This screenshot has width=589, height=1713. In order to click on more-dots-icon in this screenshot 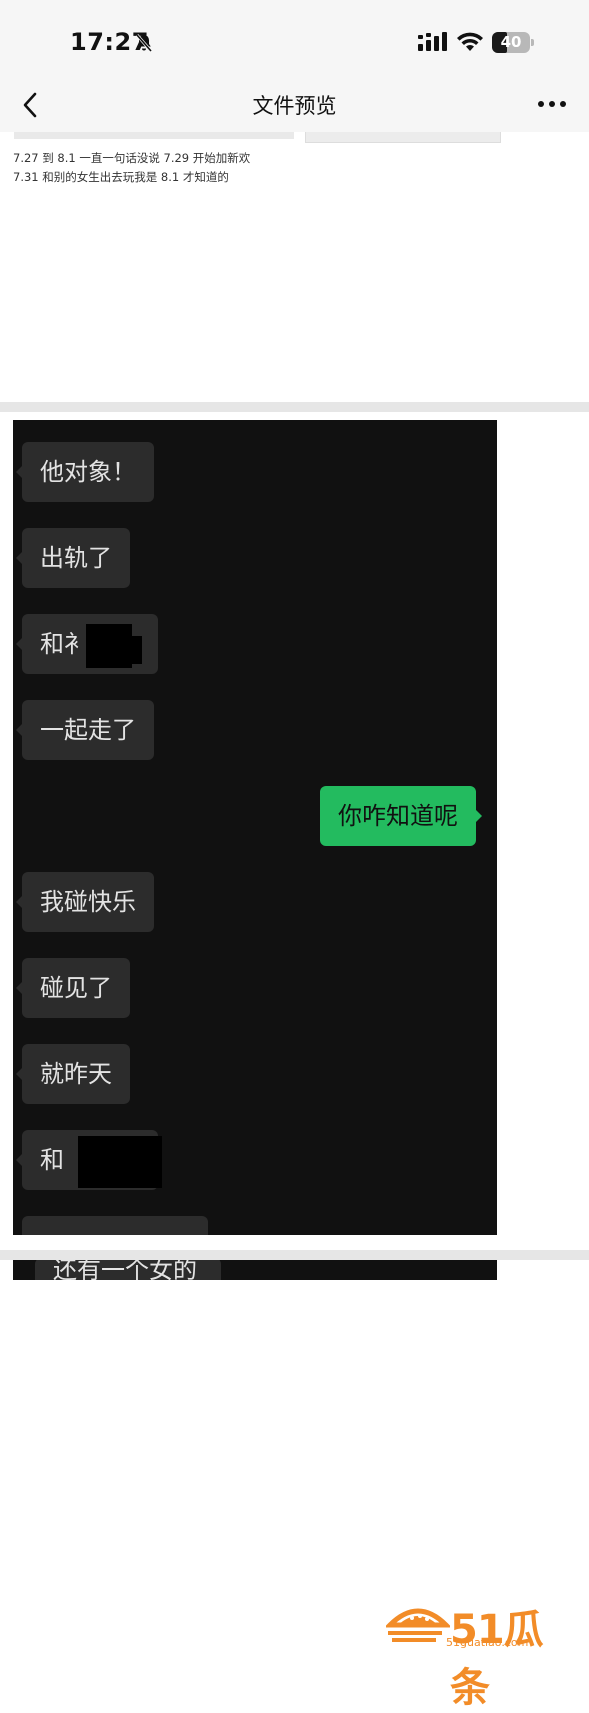, I will do `click(552, 104)`.